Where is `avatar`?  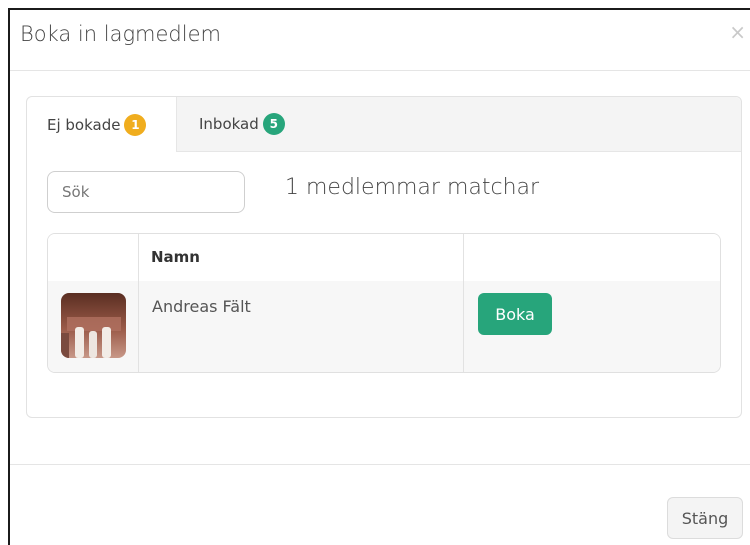
avatar is located at coordinates (93, 325).